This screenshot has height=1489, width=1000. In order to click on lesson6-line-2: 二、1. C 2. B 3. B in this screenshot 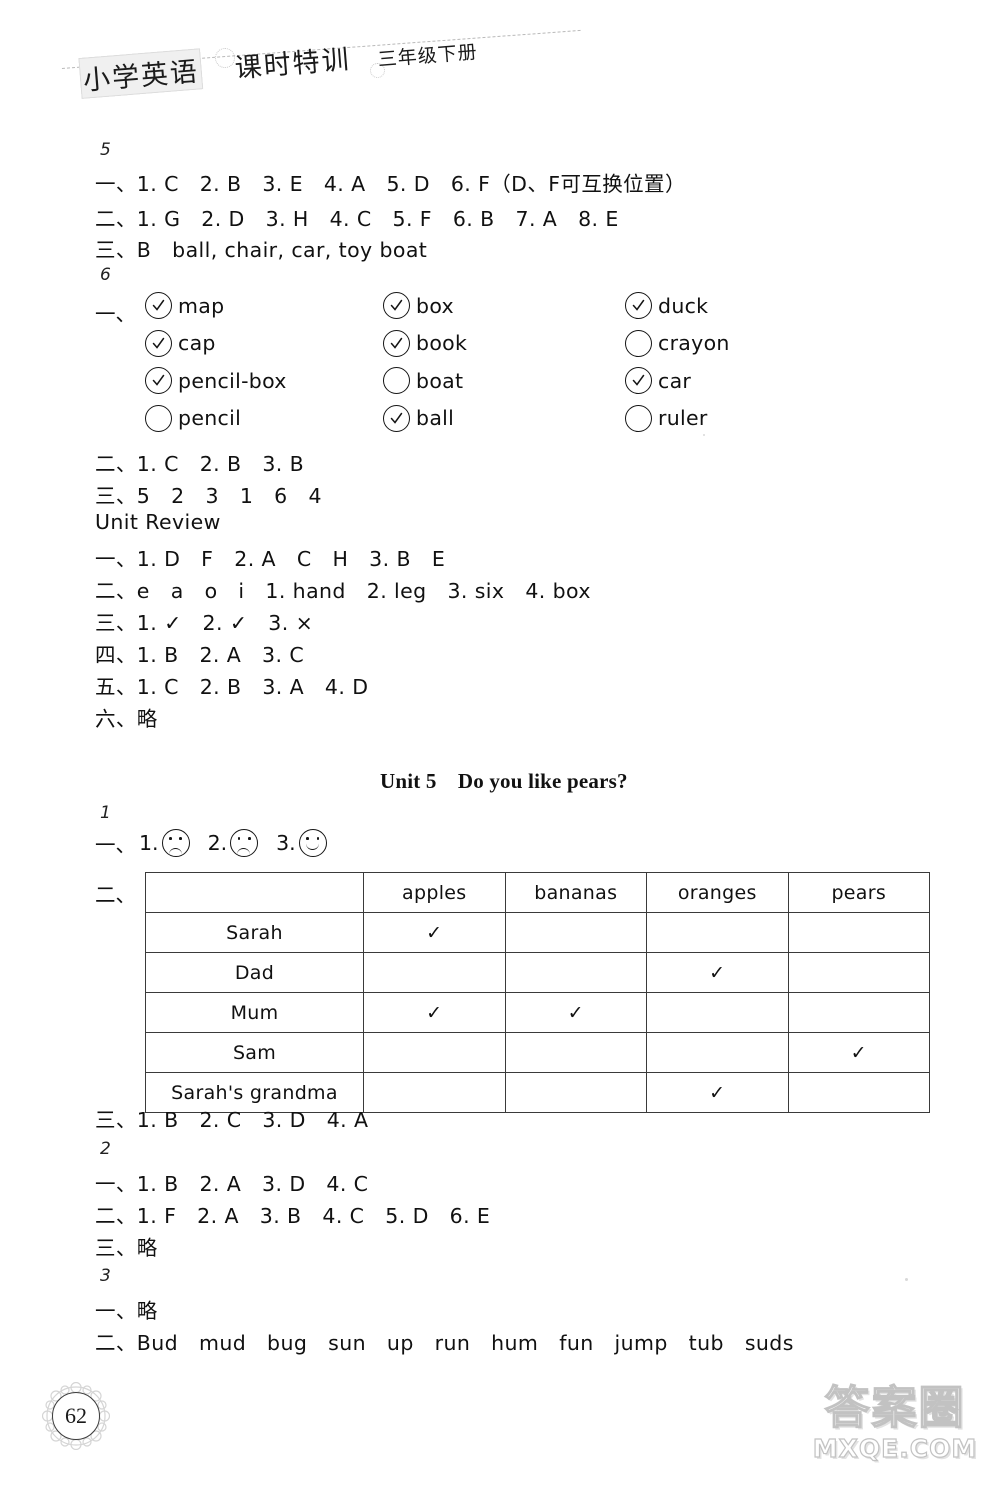, I will do `click(200, 464)`.